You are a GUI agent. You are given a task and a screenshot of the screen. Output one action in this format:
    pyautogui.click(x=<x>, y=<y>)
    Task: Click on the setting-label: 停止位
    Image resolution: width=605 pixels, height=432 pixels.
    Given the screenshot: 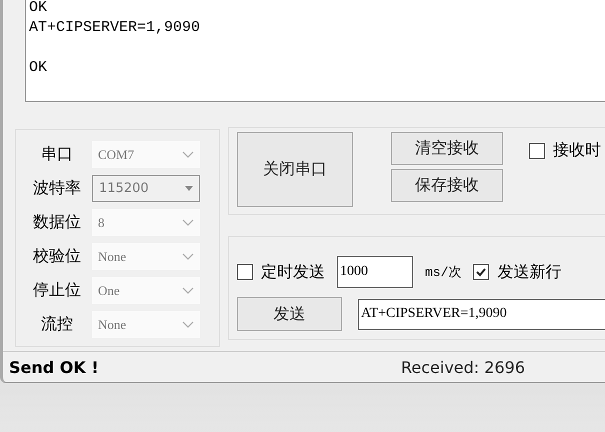 What is the action you would take?
    pyautogui.click(x=57, y=290)
    